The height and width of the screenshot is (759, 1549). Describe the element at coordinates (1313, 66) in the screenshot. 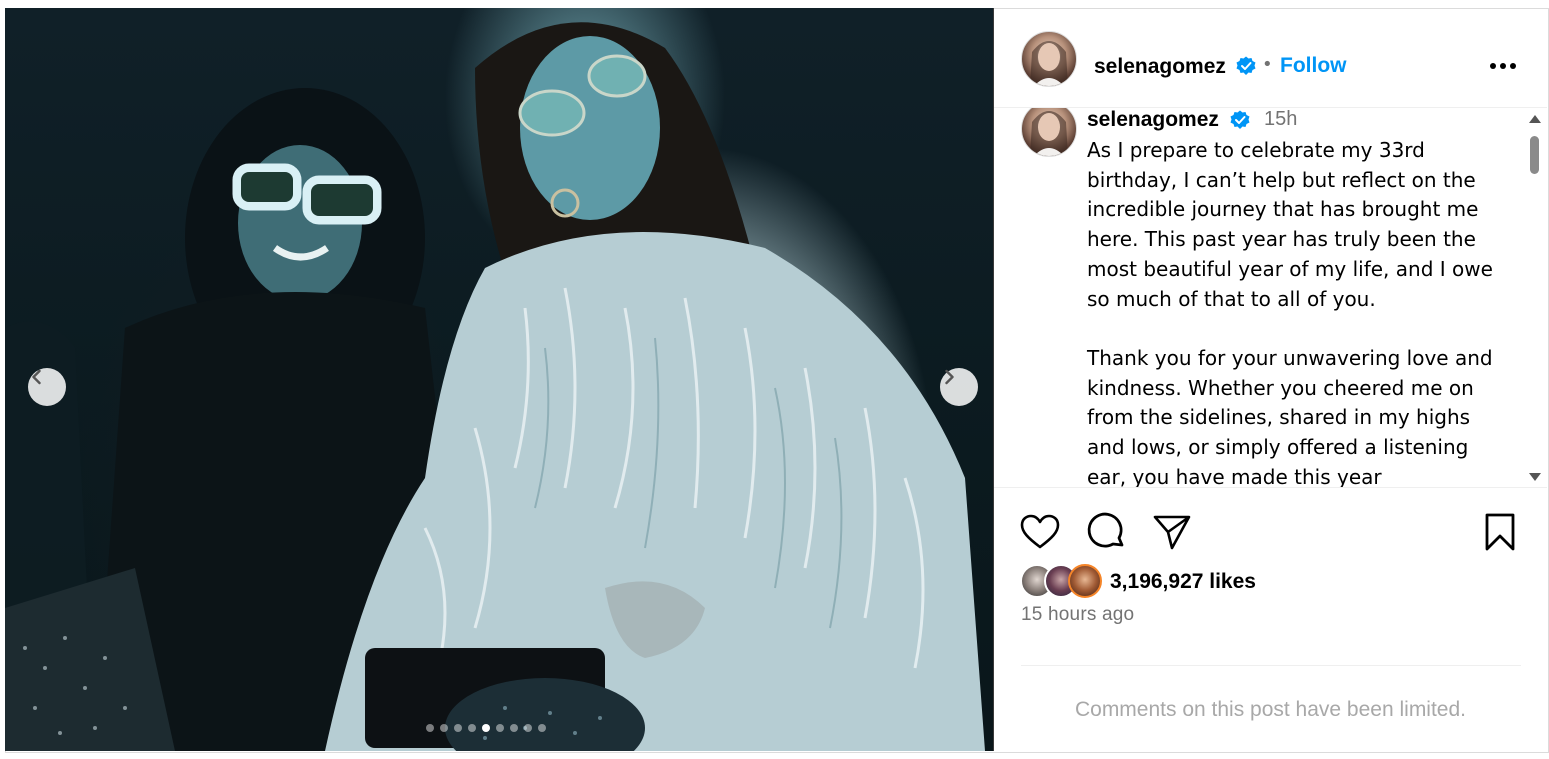

I see `follow-button: Follow` at that location.